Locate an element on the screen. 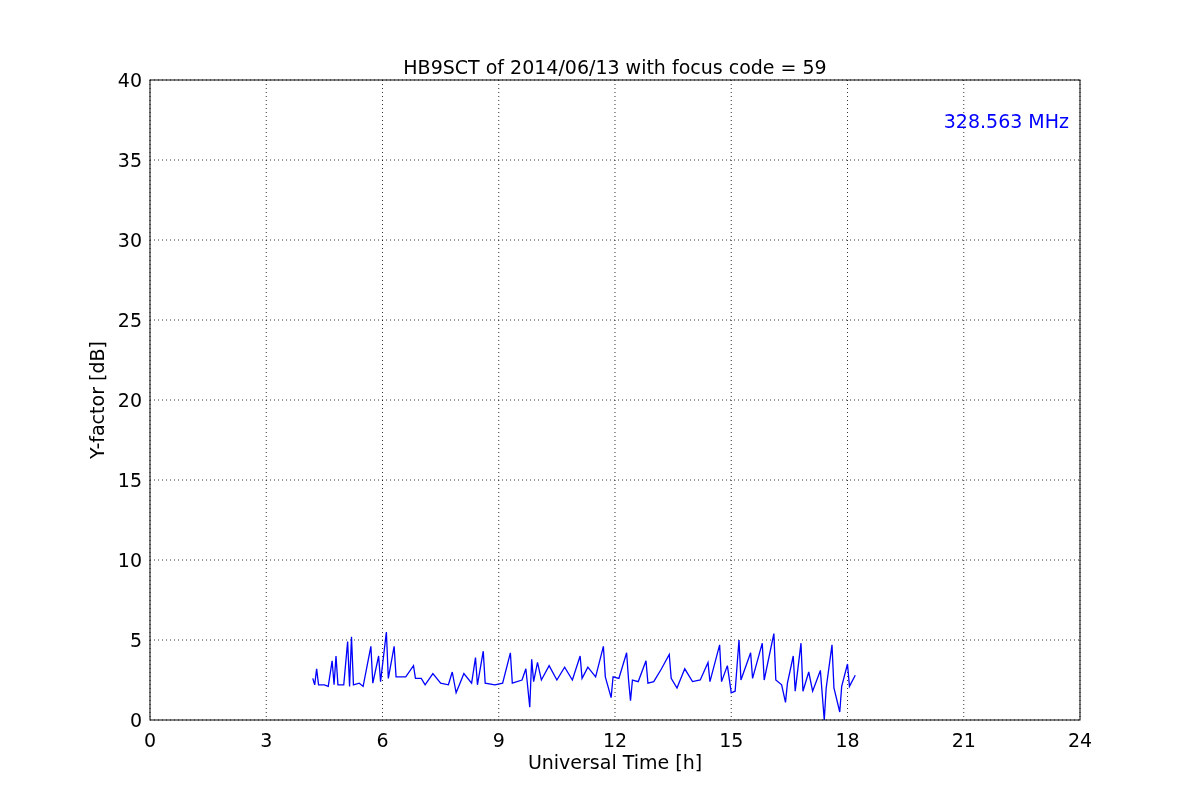 The width and height of the screenshot is (1200, 800). x-axis-label: Universal Time [h] is located at coordinates (615, 762).